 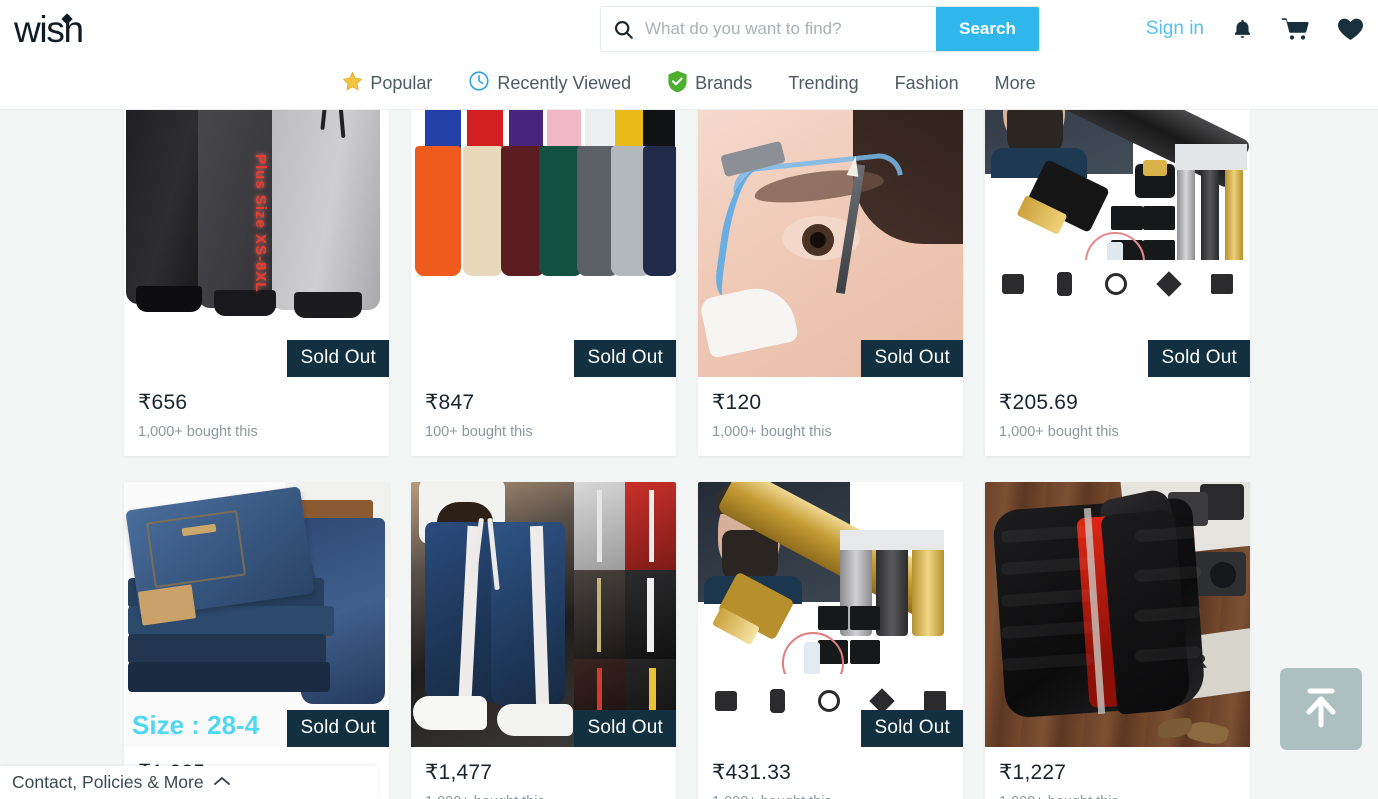 I want to click on product-info: ₹847 100+ bought this, so click(x=543, y=416).